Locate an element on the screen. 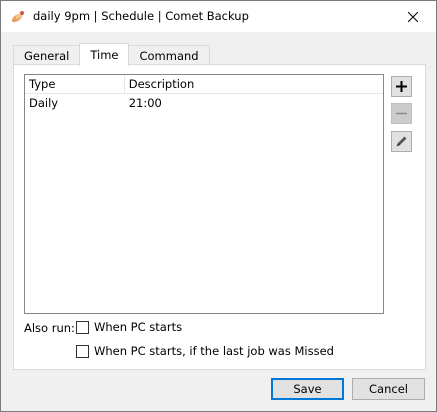  minus-icon is located at coordinates (401, 113).